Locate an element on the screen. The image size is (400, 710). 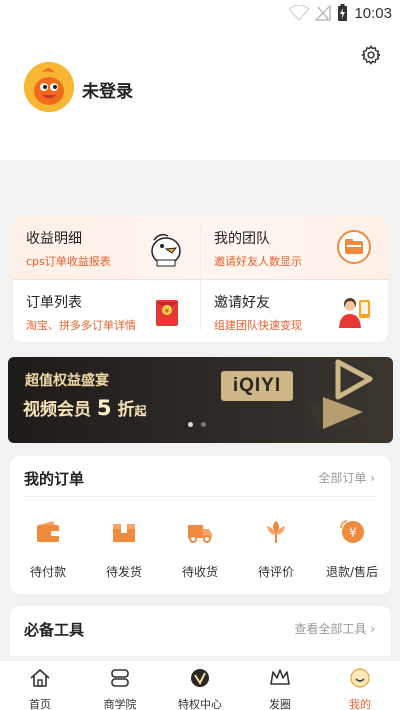
signal-icon is located at coordinates (323, 13).